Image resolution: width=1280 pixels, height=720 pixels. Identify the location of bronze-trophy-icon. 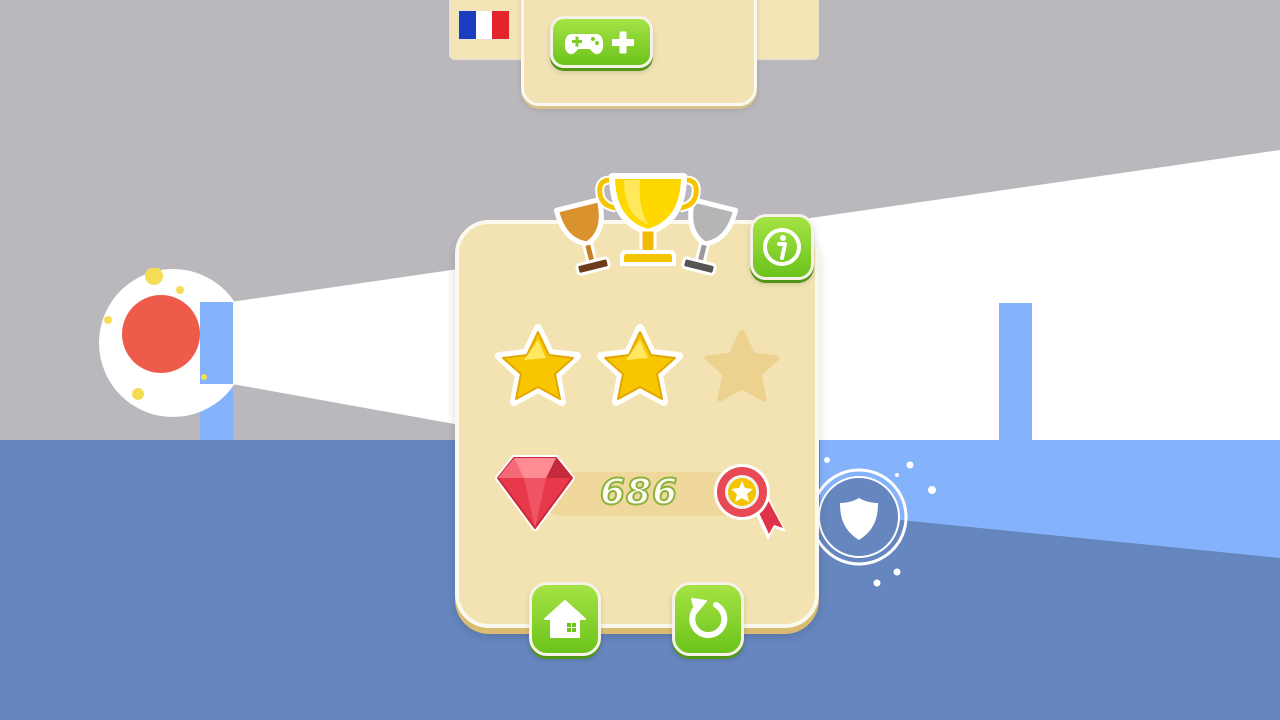
(582, 236).